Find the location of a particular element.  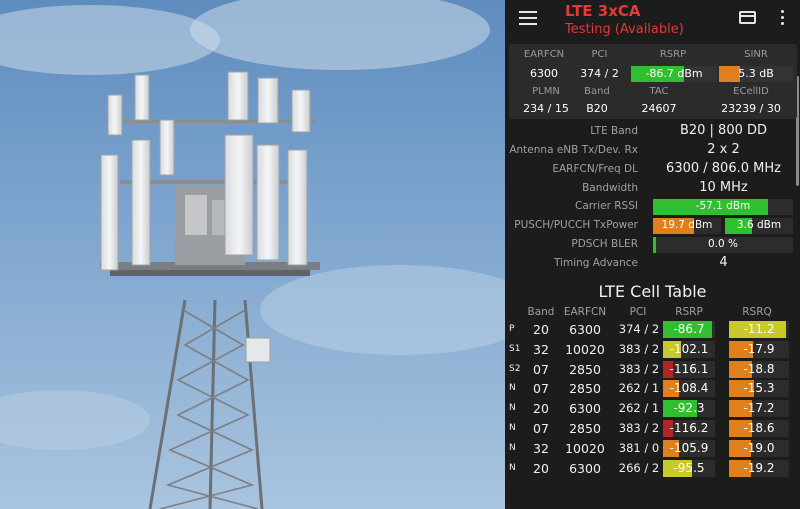

band-header: Band is located at coordinates (597, 91).